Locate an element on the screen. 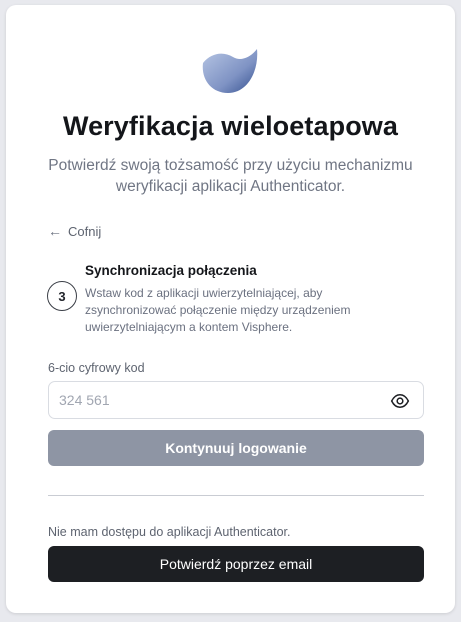 The width and height of the screenshot is (461, 622). arrow-left-icon: ← is located at coordinates (55, 231).